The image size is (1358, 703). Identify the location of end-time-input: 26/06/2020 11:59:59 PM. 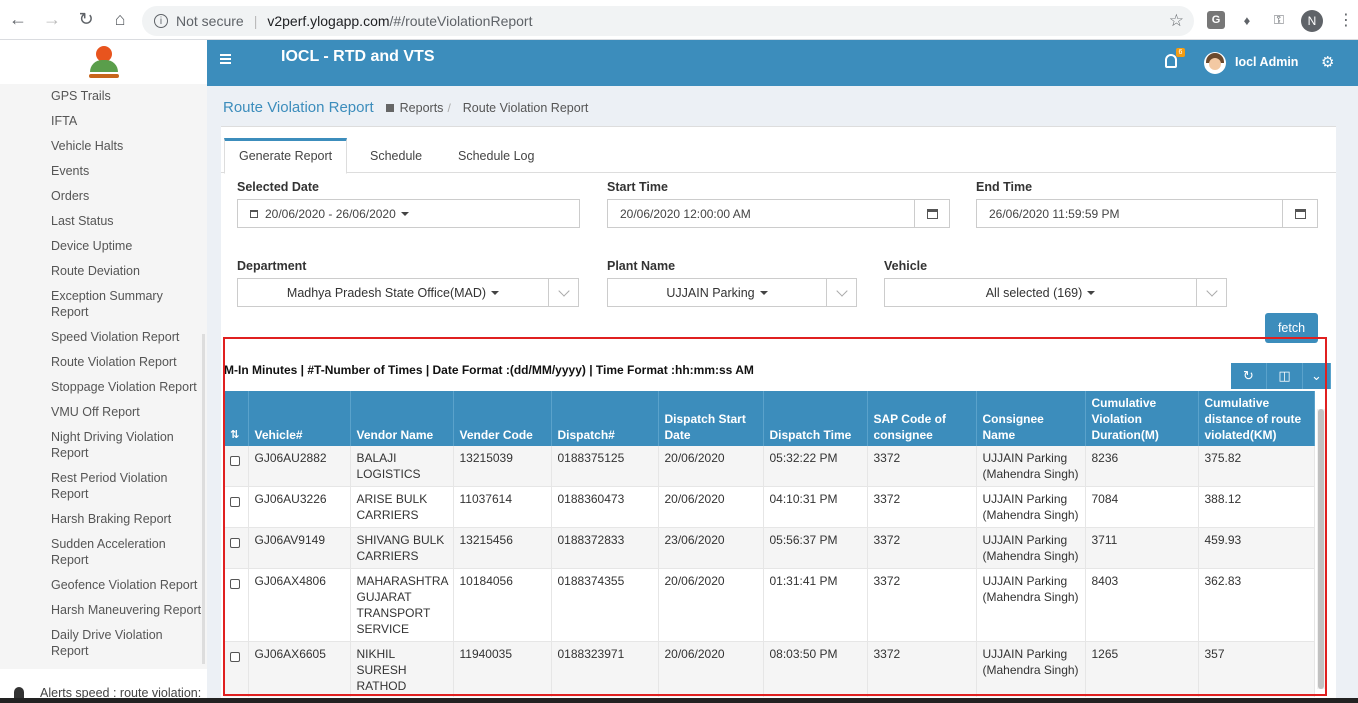
(1147, 213).